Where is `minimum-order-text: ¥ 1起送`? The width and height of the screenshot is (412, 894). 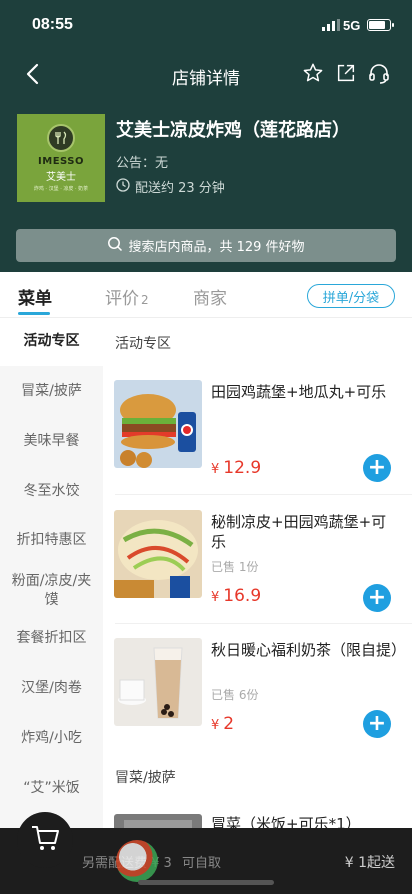 minimum-order-text: ¥ 1起送 is located at coordinates (369, 863).